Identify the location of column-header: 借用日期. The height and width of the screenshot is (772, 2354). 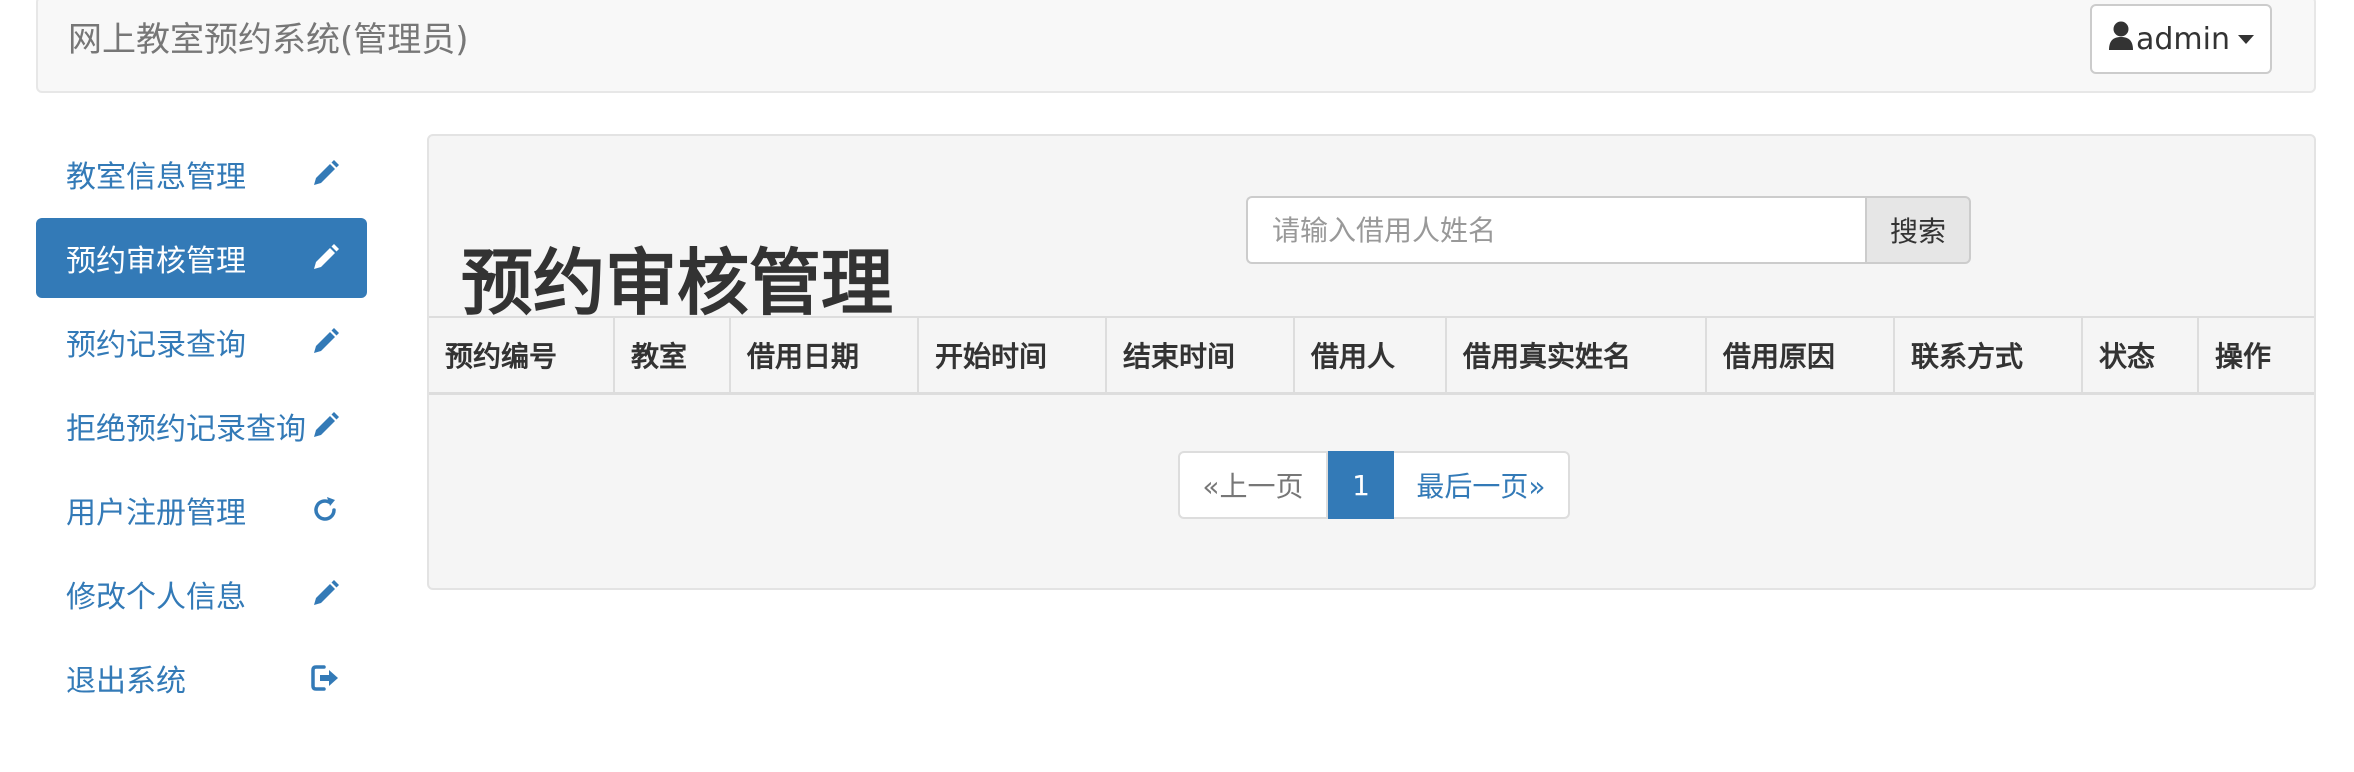
(823, 355).